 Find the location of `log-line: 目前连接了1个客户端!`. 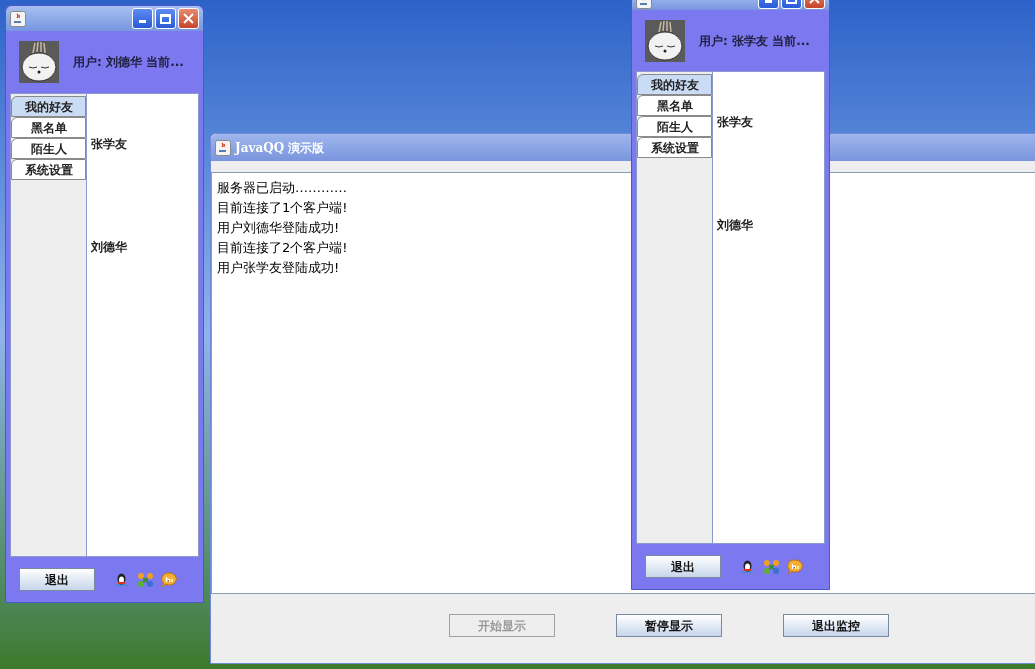

log-line: 目前连接了1个客户端! is located at coordinates (282, 208).